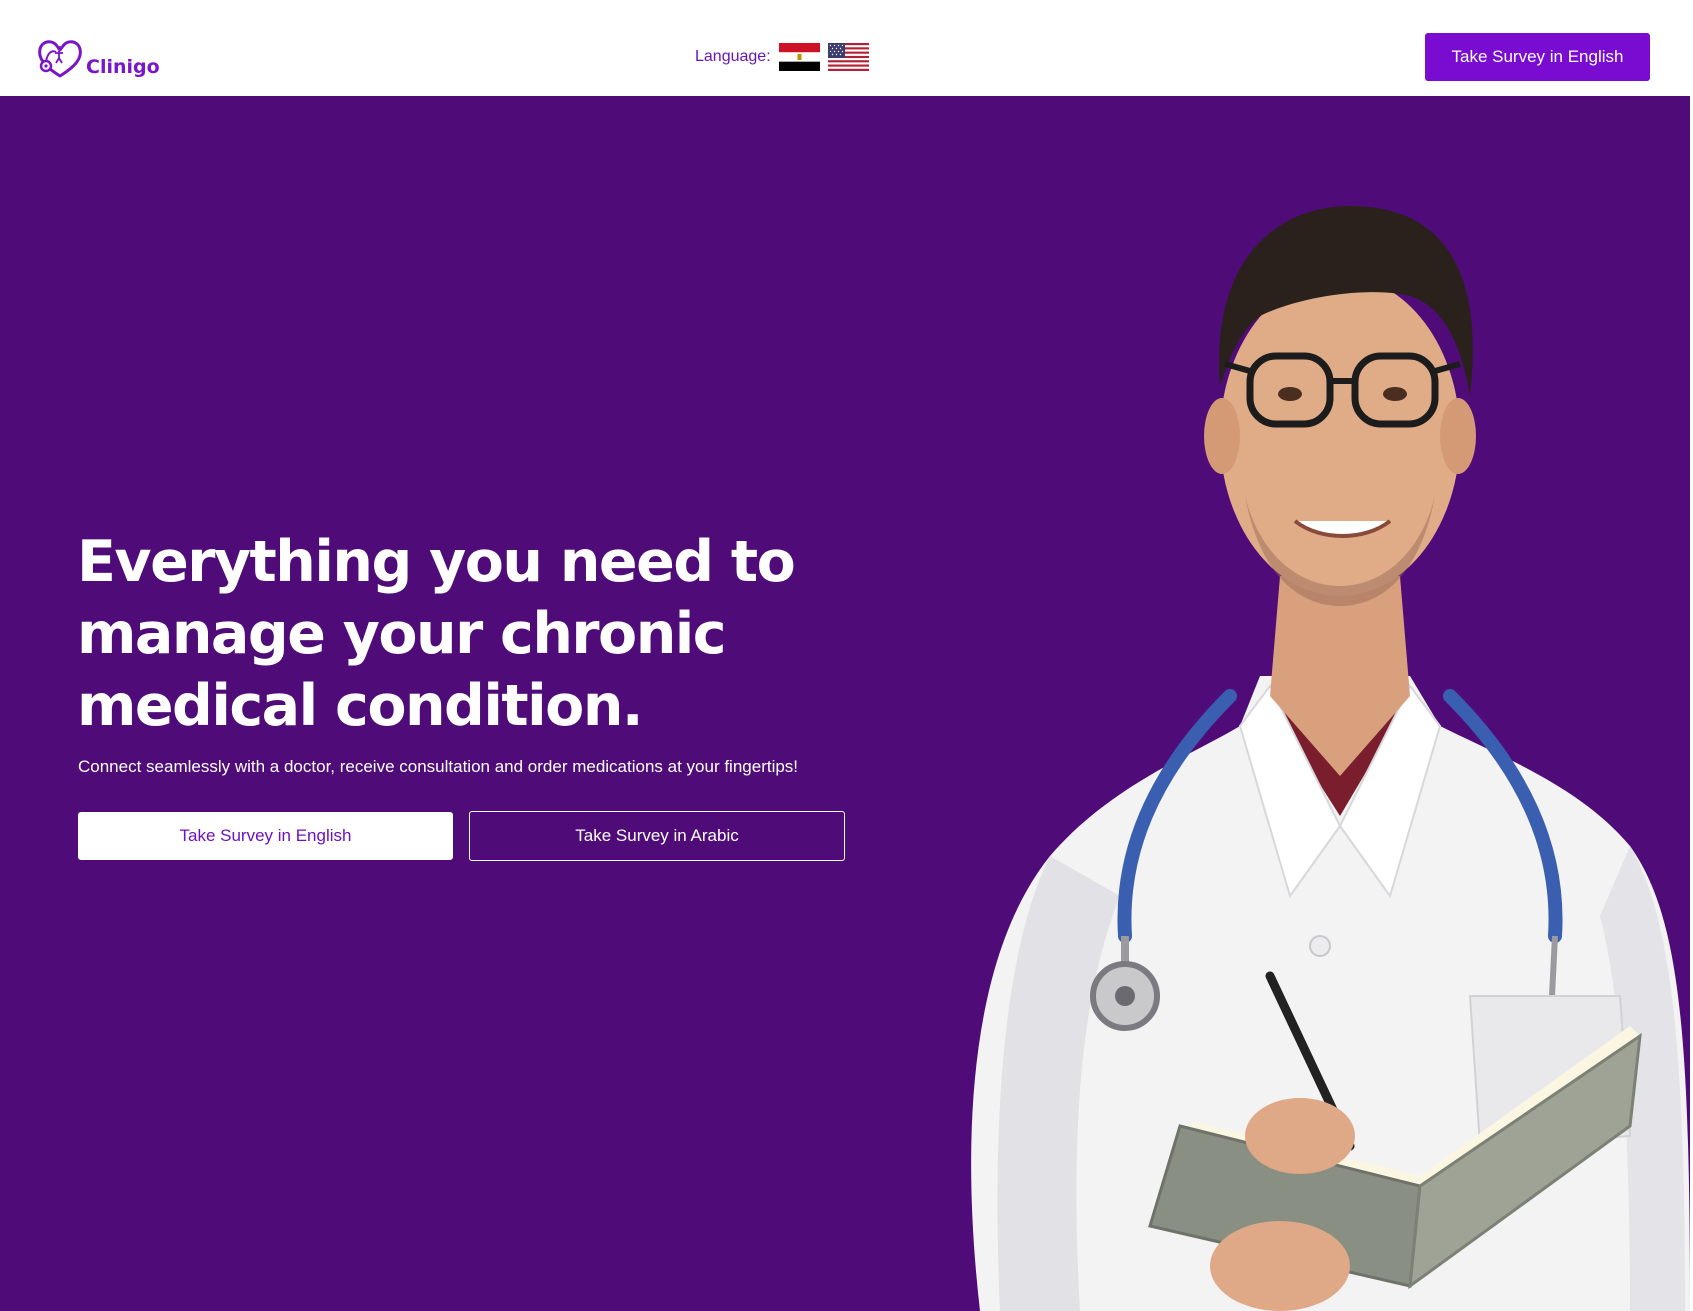 This screenshot has height=1311, width=1693. Describe the element at coordinates (60, 59) in the screenshot. I see `heart-stethoscope-logo-icon` at that location.